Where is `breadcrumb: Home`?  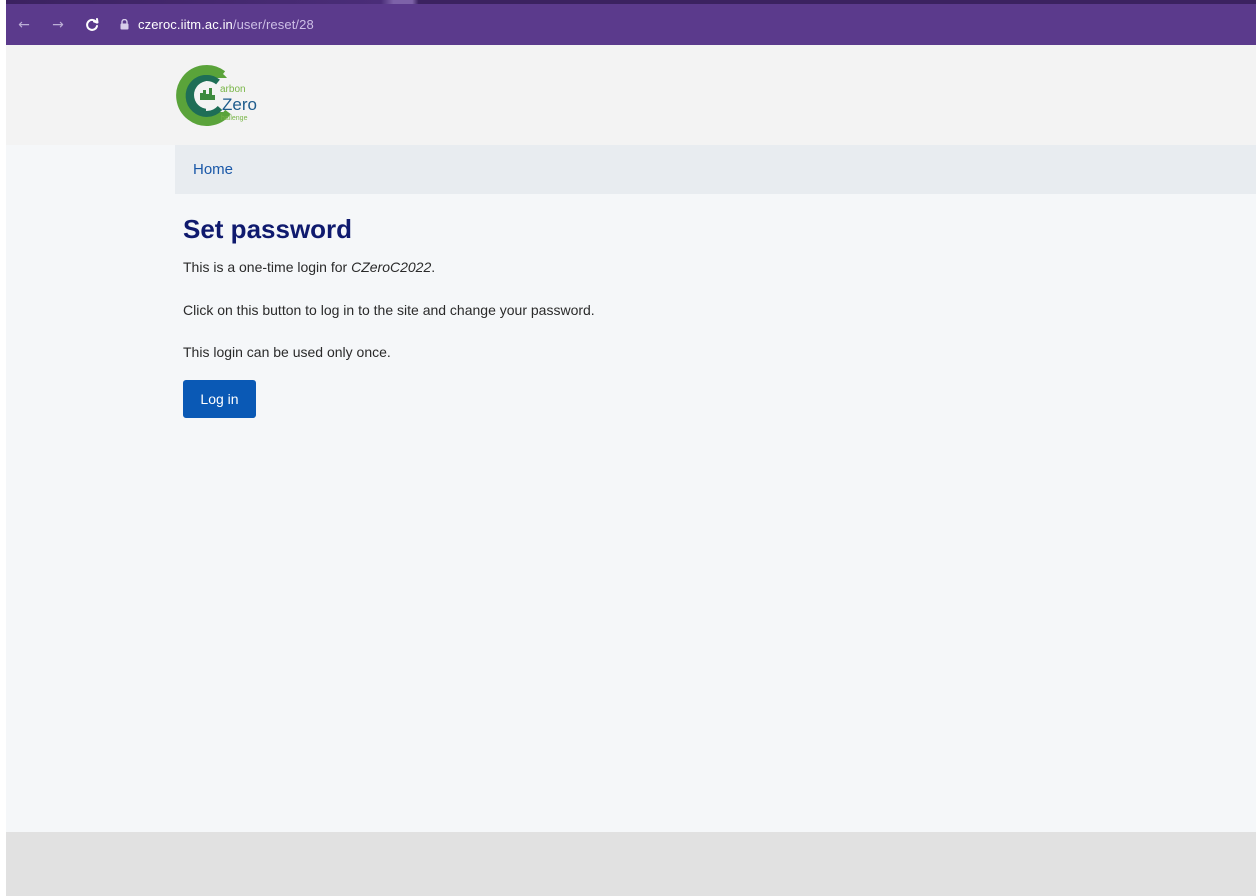
breadcrumb: Home is located at coordinates (715, 169).